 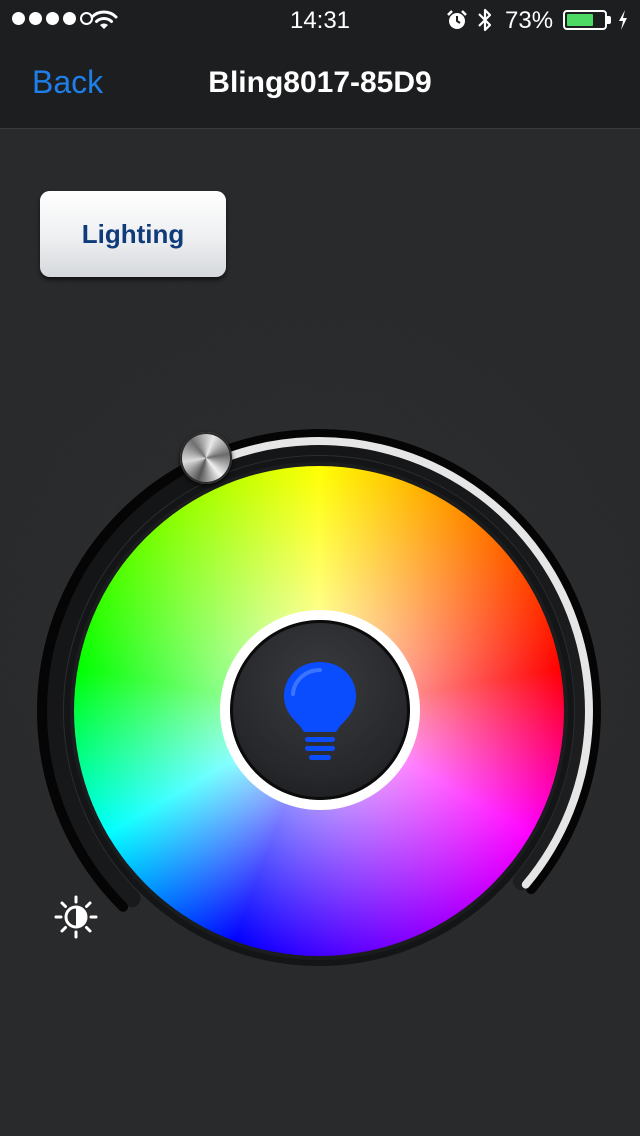 I want to click on light-bulb-icon, so click(x=320, y=711).